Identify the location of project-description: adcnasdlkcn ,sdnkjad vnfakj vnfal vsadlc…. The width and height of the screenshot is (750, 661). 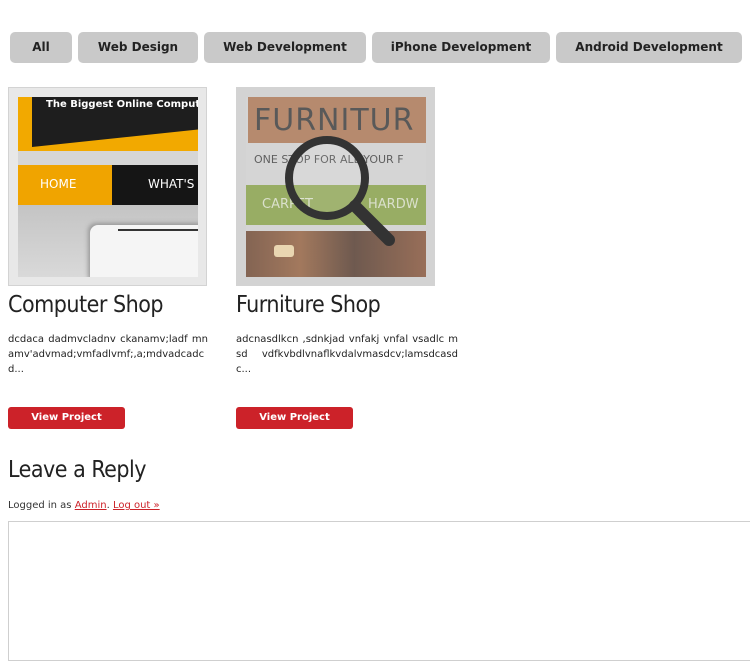
(347, 354).